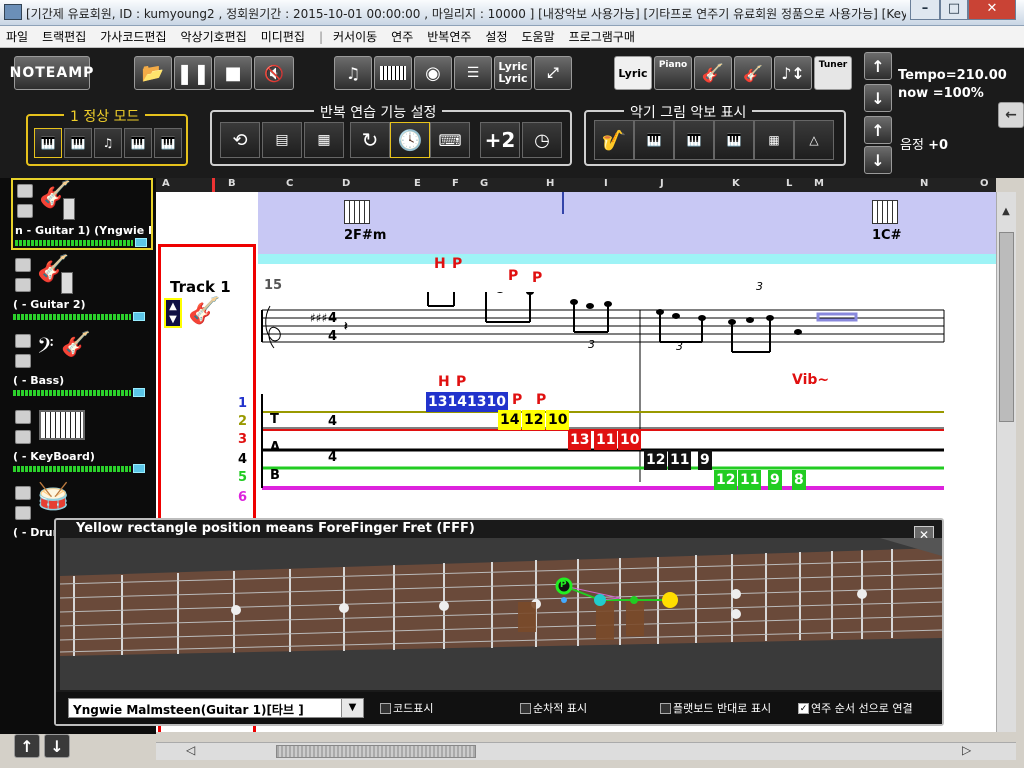 This screenshot has width=1024, height=768. What do you see at coordinates (878, 98) in the screenshot?
I see `tempo-down-button: ↓` at bounding box center [878, 98].